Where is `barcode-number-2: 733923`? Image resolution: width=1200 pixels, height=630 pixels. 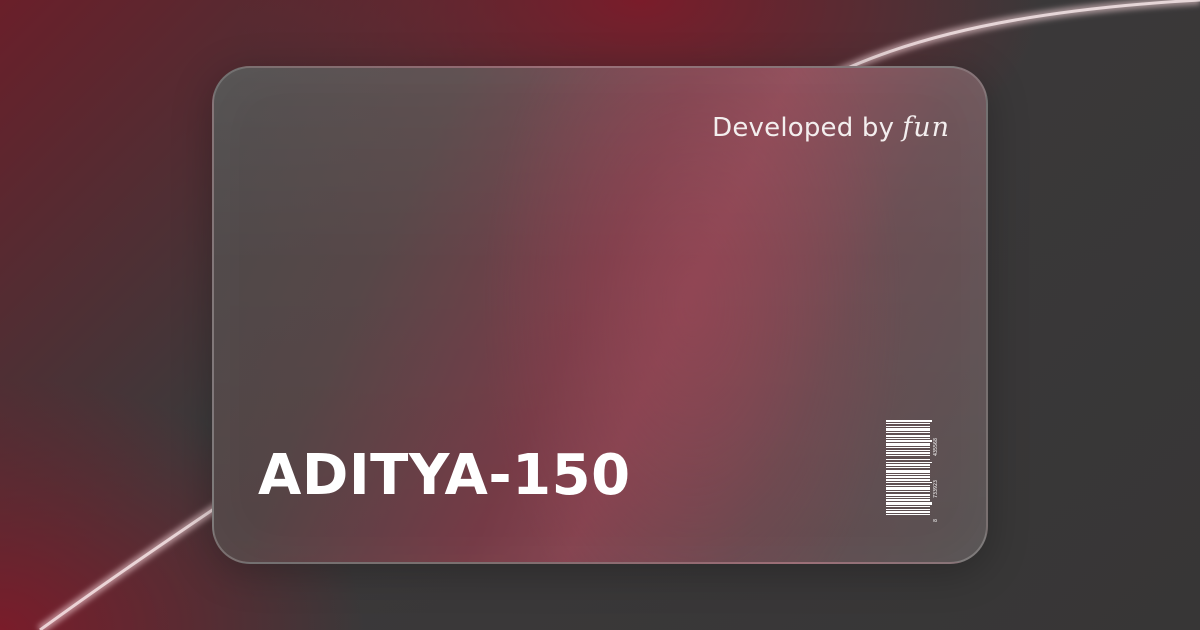
barcode-number-2: 733923 is located at coordinates (936, 489).